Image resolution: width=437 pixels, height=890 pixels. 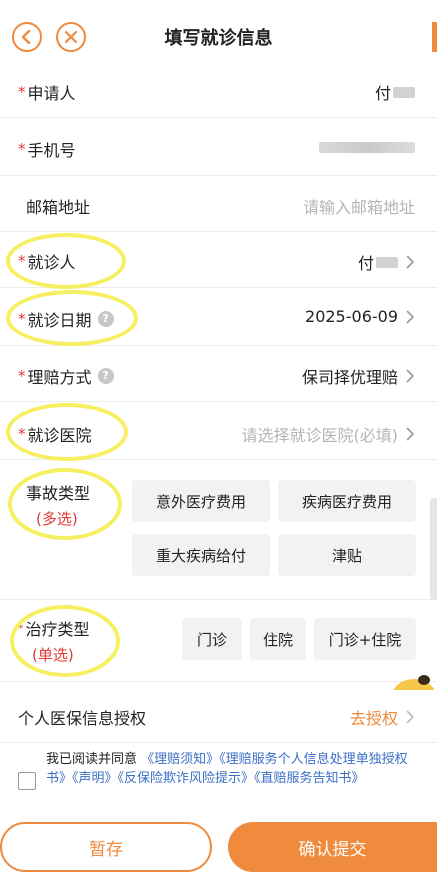 I want to click on treatment-option-both: 门诊+住院, so click(x=365, y=639).